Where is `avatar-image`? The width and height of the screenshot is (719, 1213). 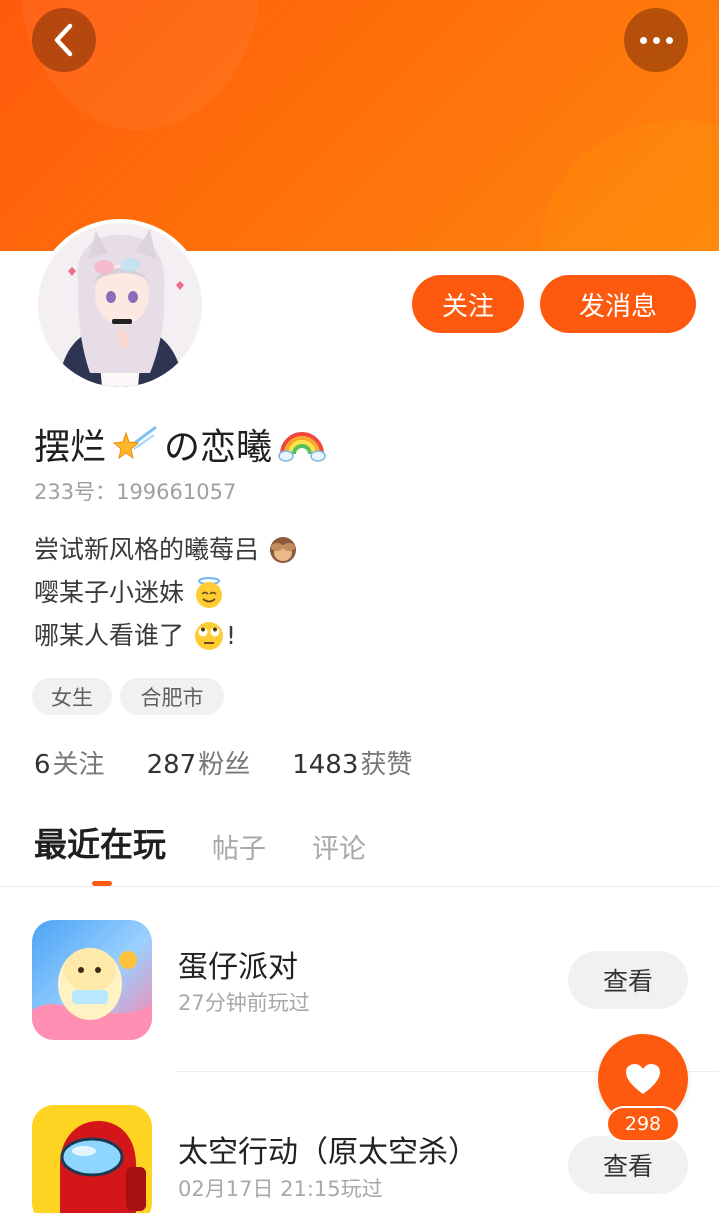 avatar-image is located at coordinates (120, 305).